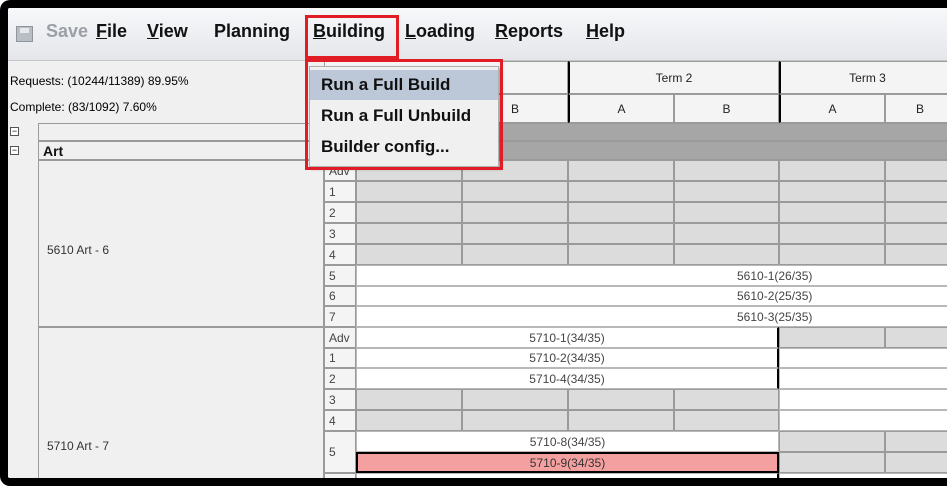 The height and width of the screenshot is (486, 947). Describe the element at coordinates (340, 275) in the screenshot. I see `period-5610-5: 5` at that location.